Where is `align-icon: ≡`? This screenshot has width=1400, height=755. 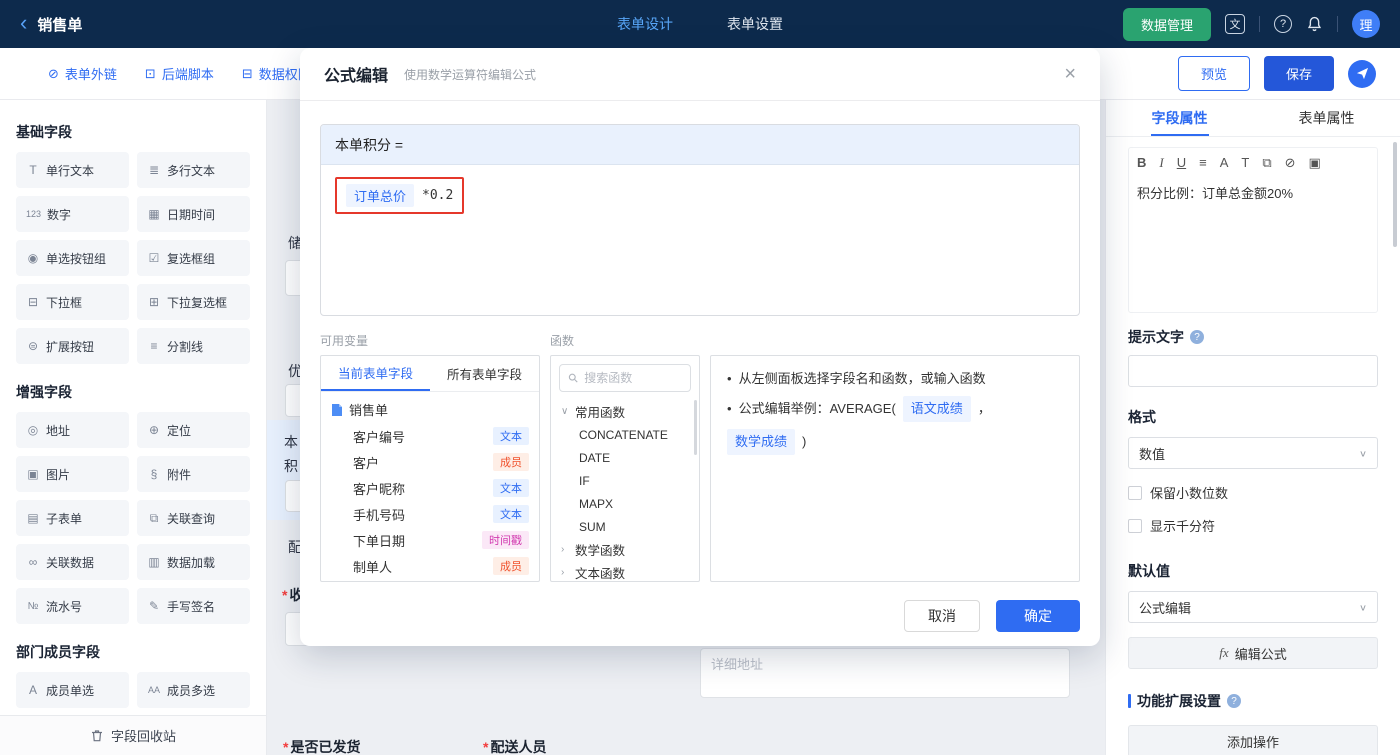
align-icon: ≡ is located at coordinates (1203, 162).